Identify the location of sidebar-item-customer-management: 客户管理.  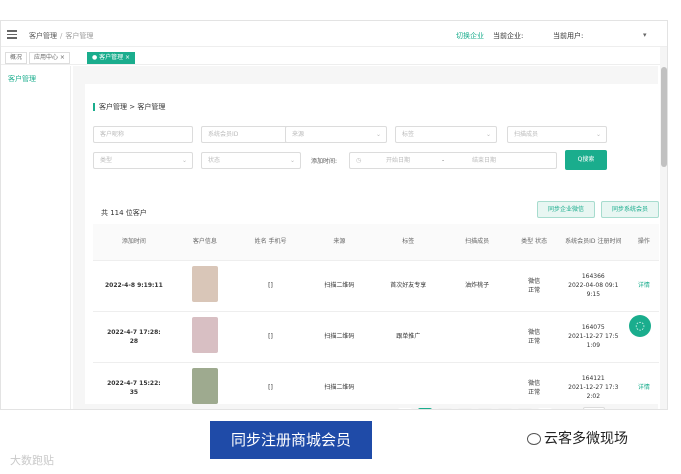
(22, 79).